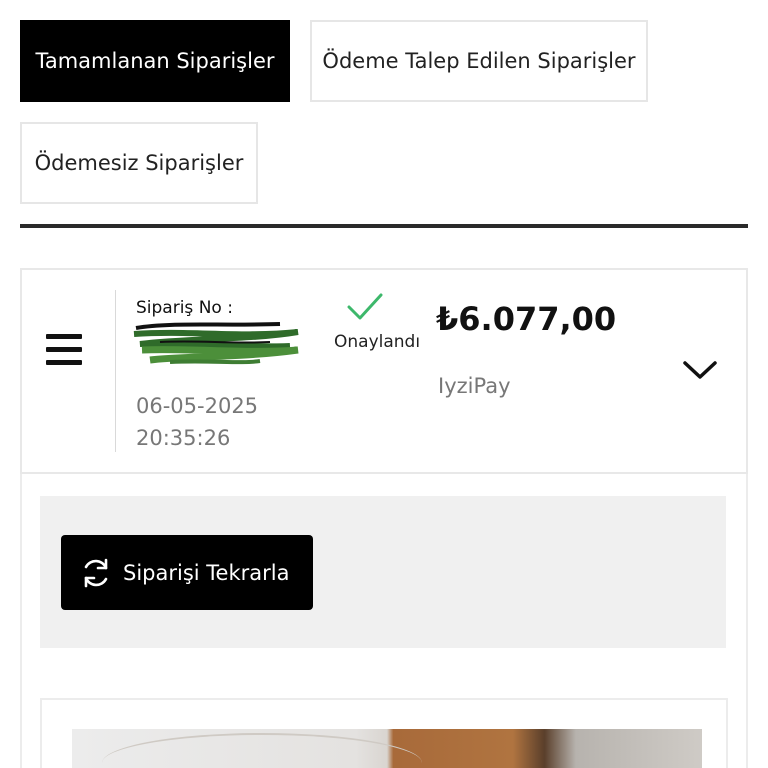 The image size is (768, 768). What do you see at coordinates (700, 370) in the screenshot?
I see `chevron-down-icon` at bounding box center [700, 370].